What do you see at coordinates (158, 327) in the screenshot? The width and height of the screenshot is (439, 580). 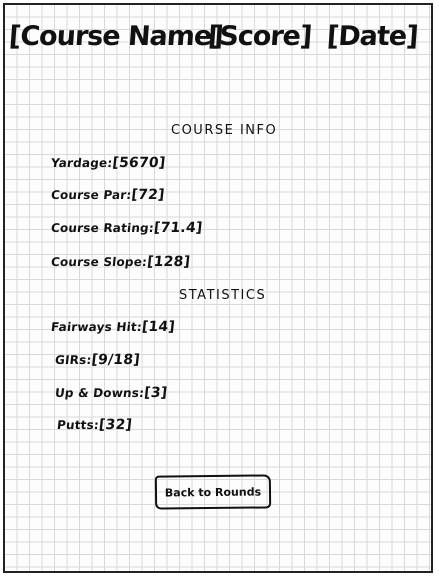 I see `fairways-value: [14]` at bounding box center [158, 327].